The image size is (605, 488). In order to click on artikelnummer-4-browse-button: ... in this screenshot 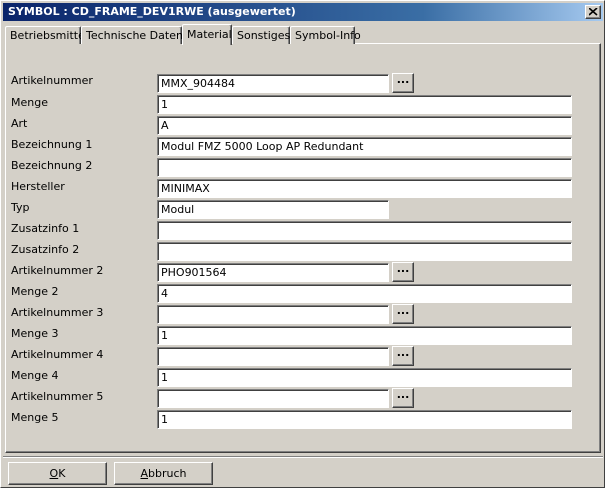, I will do `click(403, 356)`.